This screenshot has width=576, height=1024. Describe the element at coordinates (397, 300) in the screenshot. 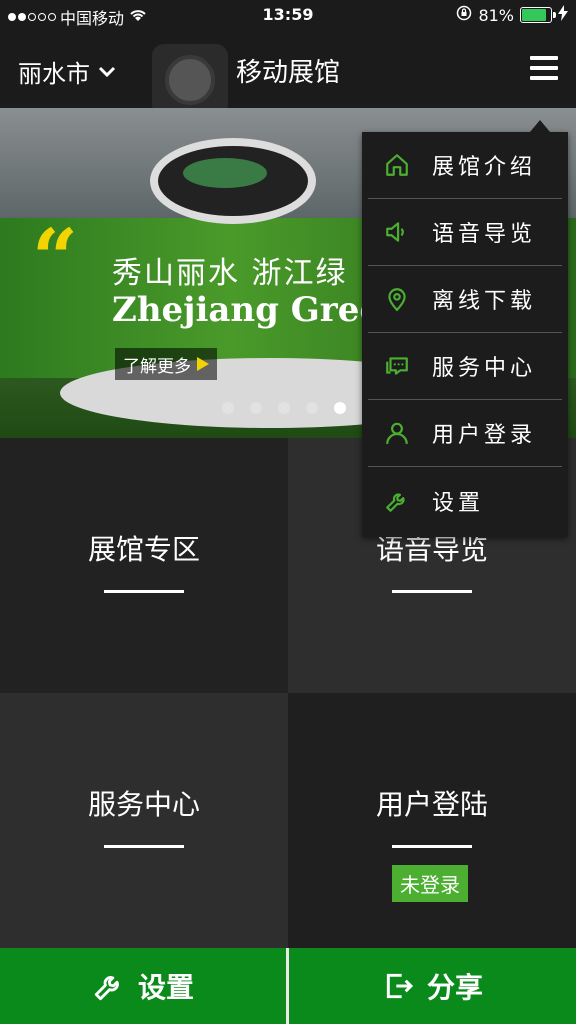

I see `location-pin-icon` at that location.